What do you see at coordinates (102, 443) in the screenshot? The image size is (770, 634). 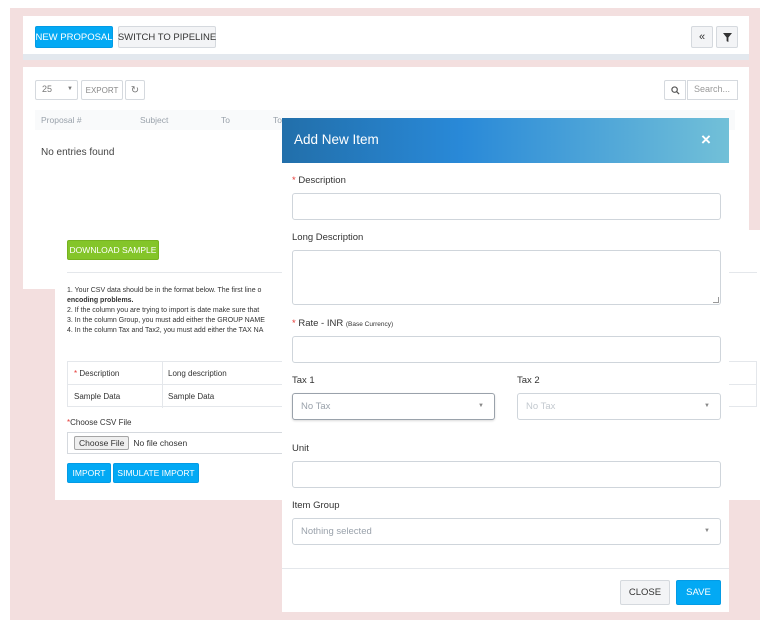 I see `choose-file-button: Choose File` at bounding box center [102, 443].